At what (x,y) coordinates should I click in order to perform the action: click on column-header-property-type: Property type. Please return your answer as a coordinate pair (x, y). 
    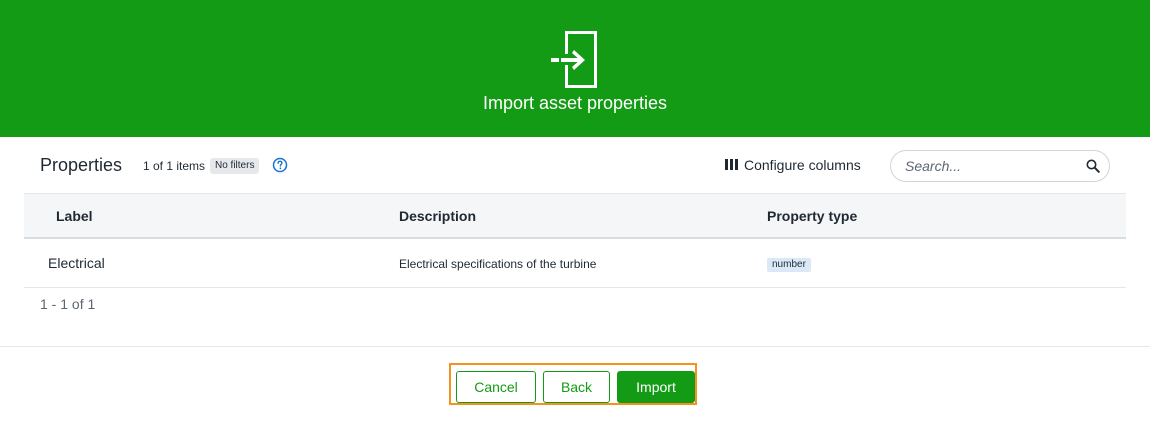
    Looking at the image, I should click on (812, 216).